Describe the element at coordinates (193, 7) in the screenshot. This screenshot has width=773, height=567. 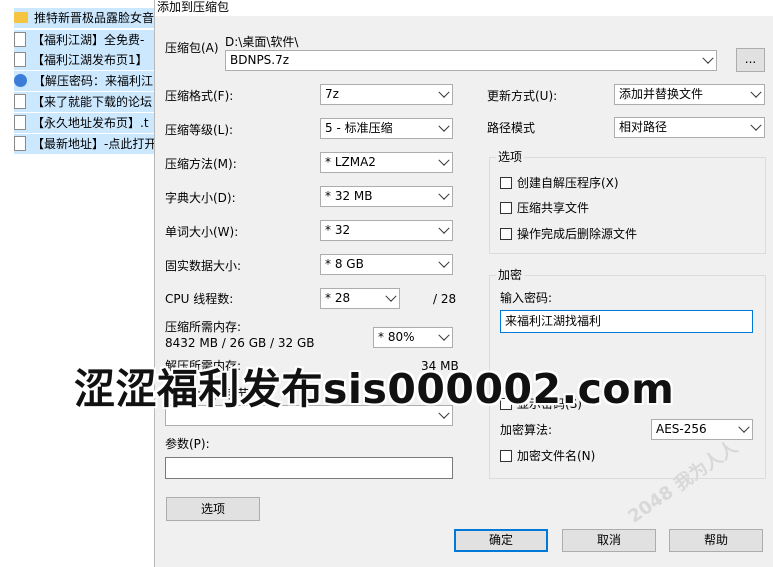
I see `dialog-title: 添加到压缩包` at that location.